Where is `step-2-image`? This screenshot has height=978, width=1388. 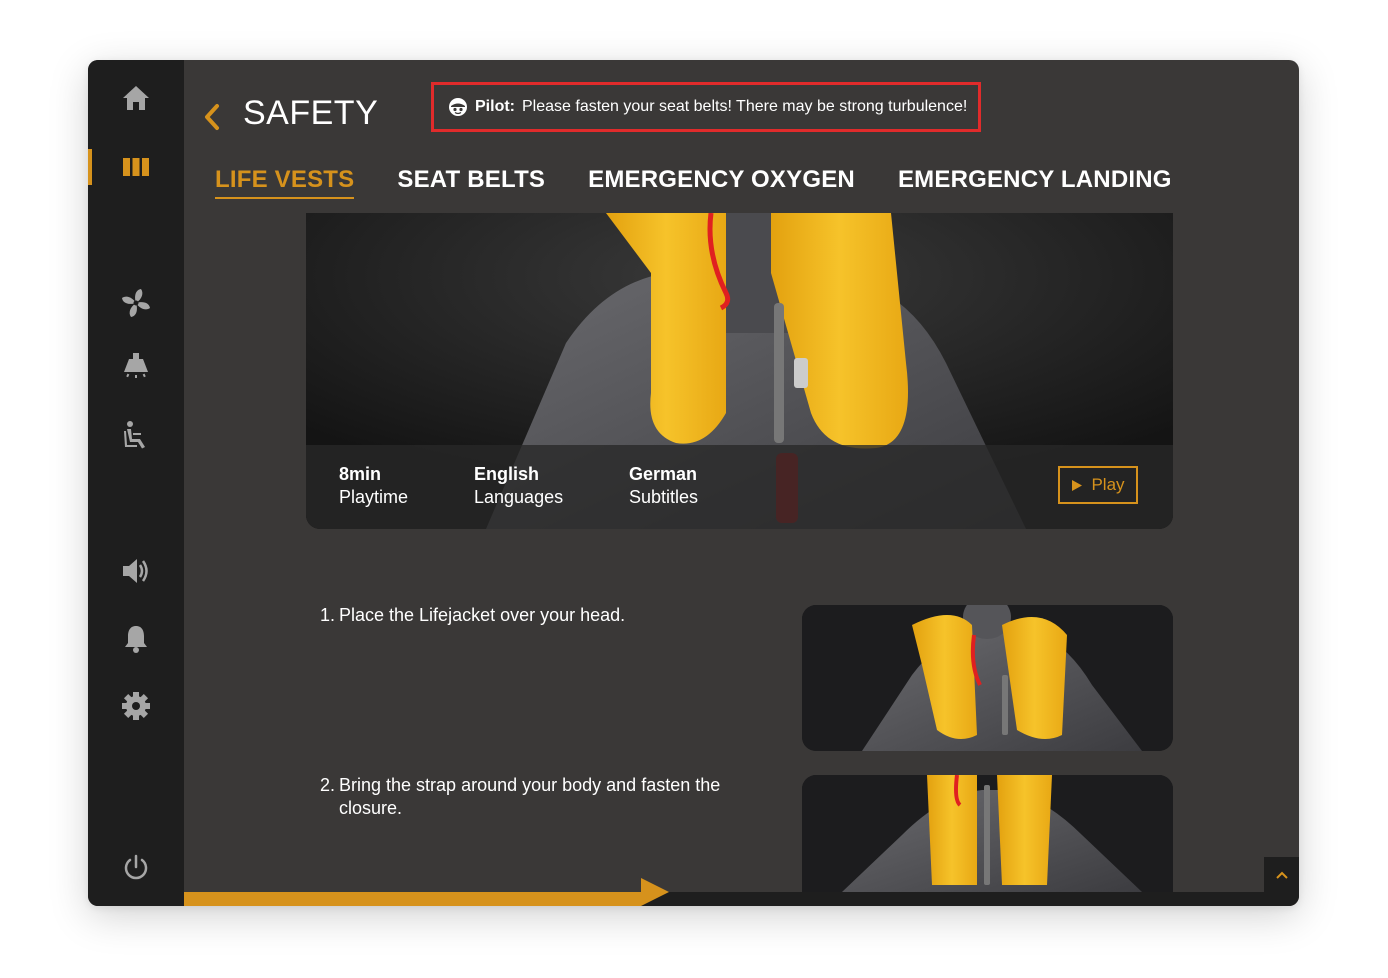
step-2-image is located at coordinates (987, 833).